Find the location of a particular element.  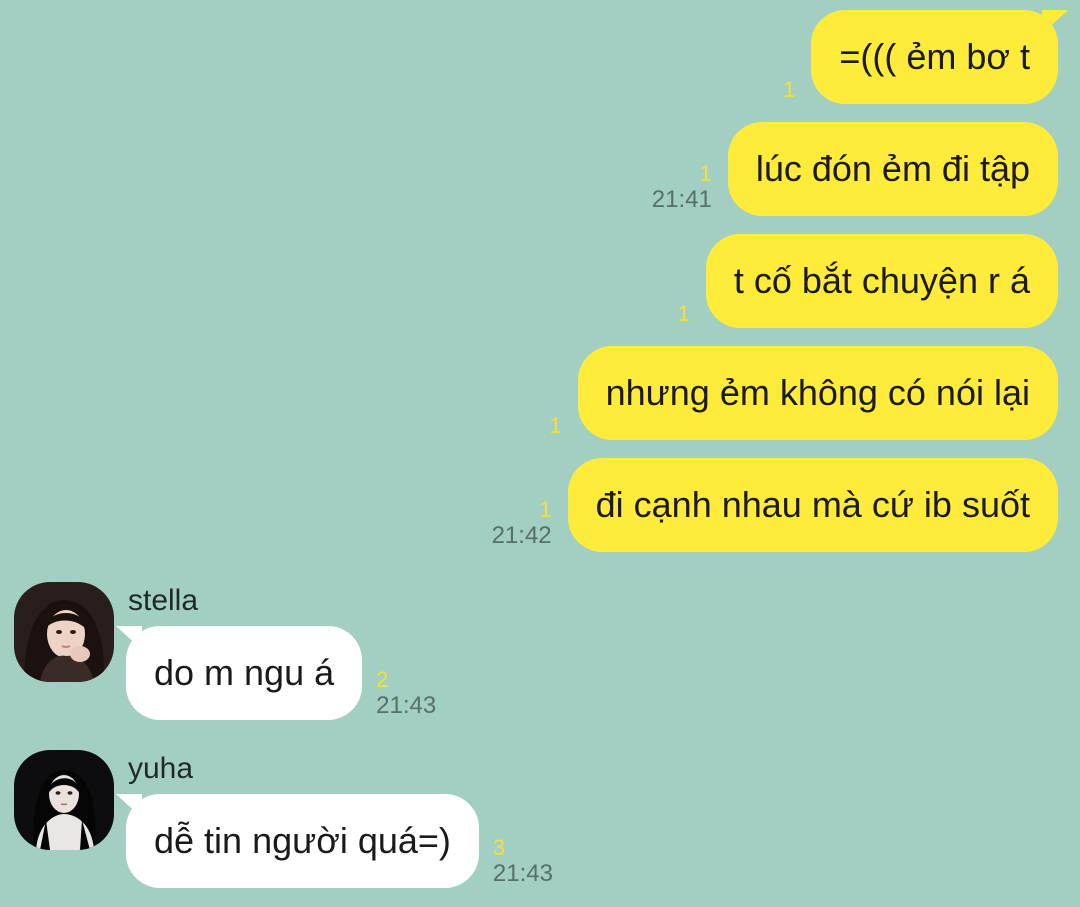

sender-name: yuha is located at coordinates (161, 768).